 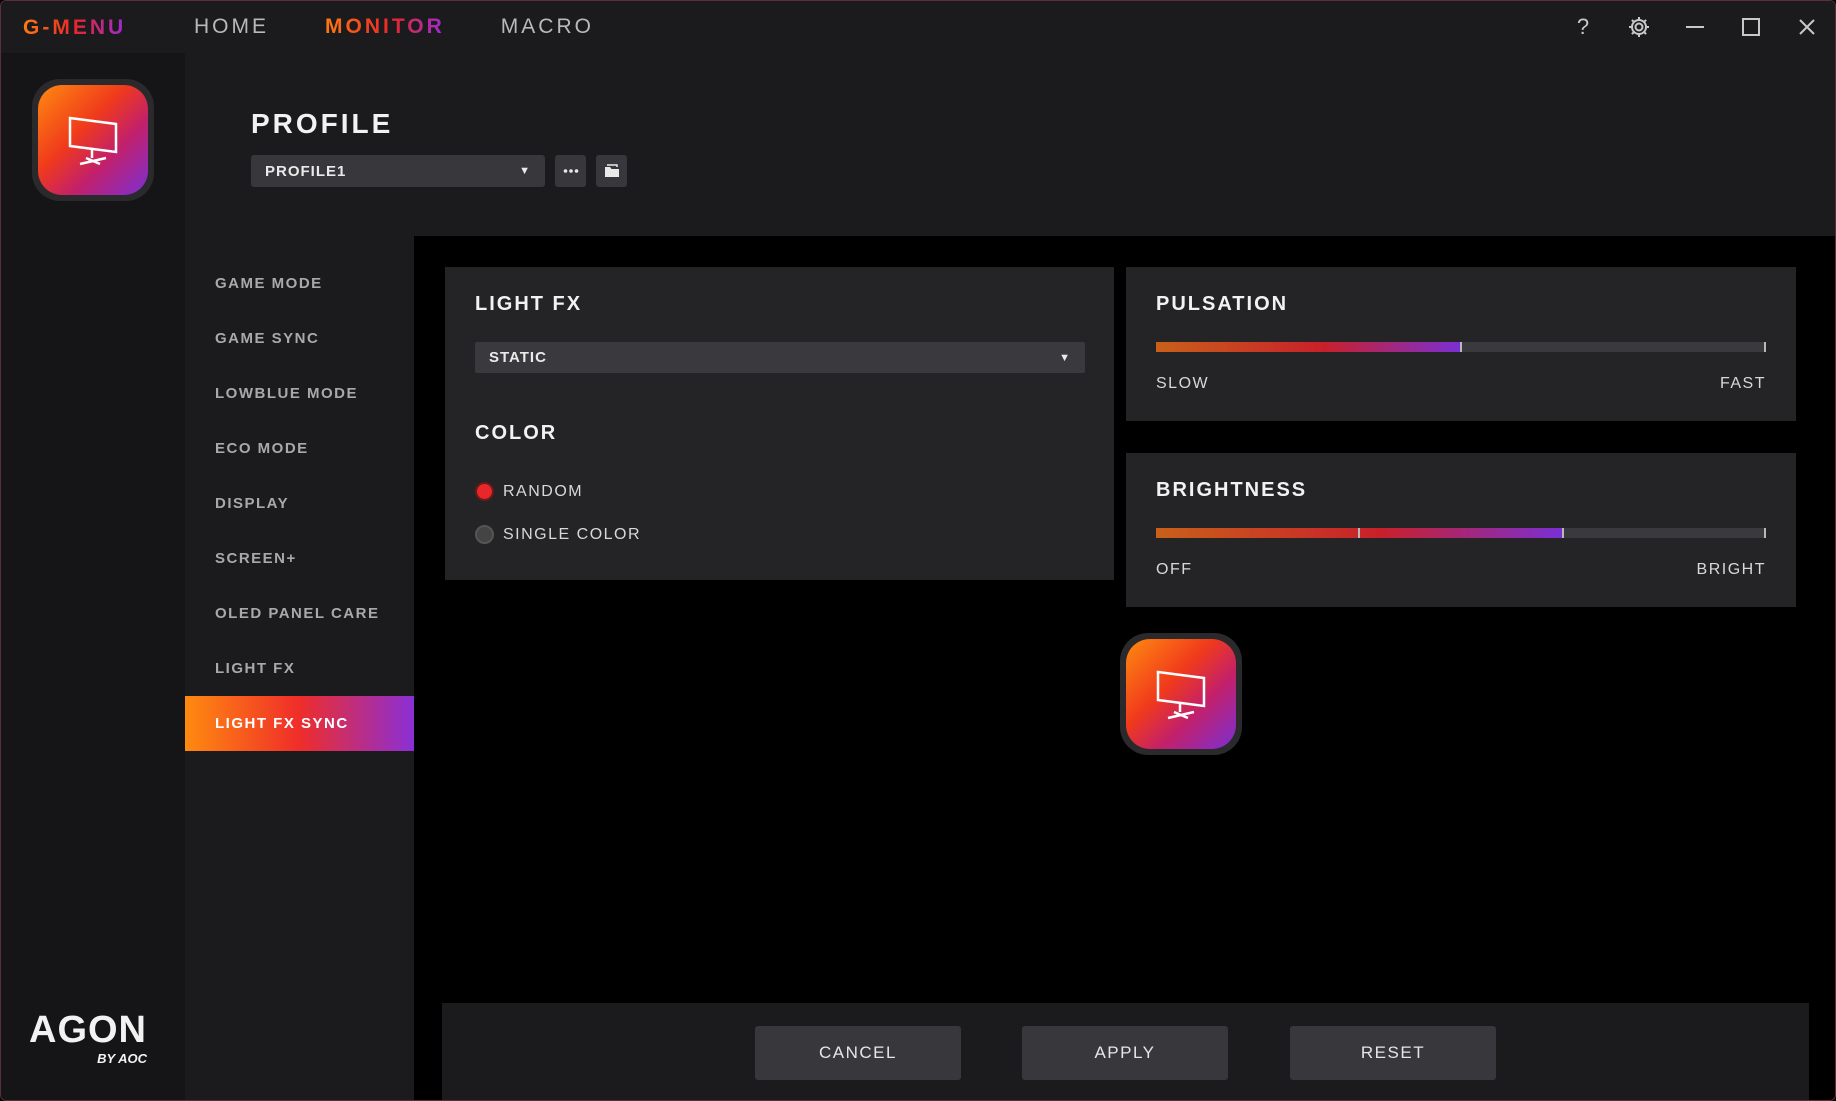 What do you see at coordinates (780, 357) in the screenshot?
I see `light-fx-mode-dropdown: STATIC ▼` at bounding box center [780, 357].